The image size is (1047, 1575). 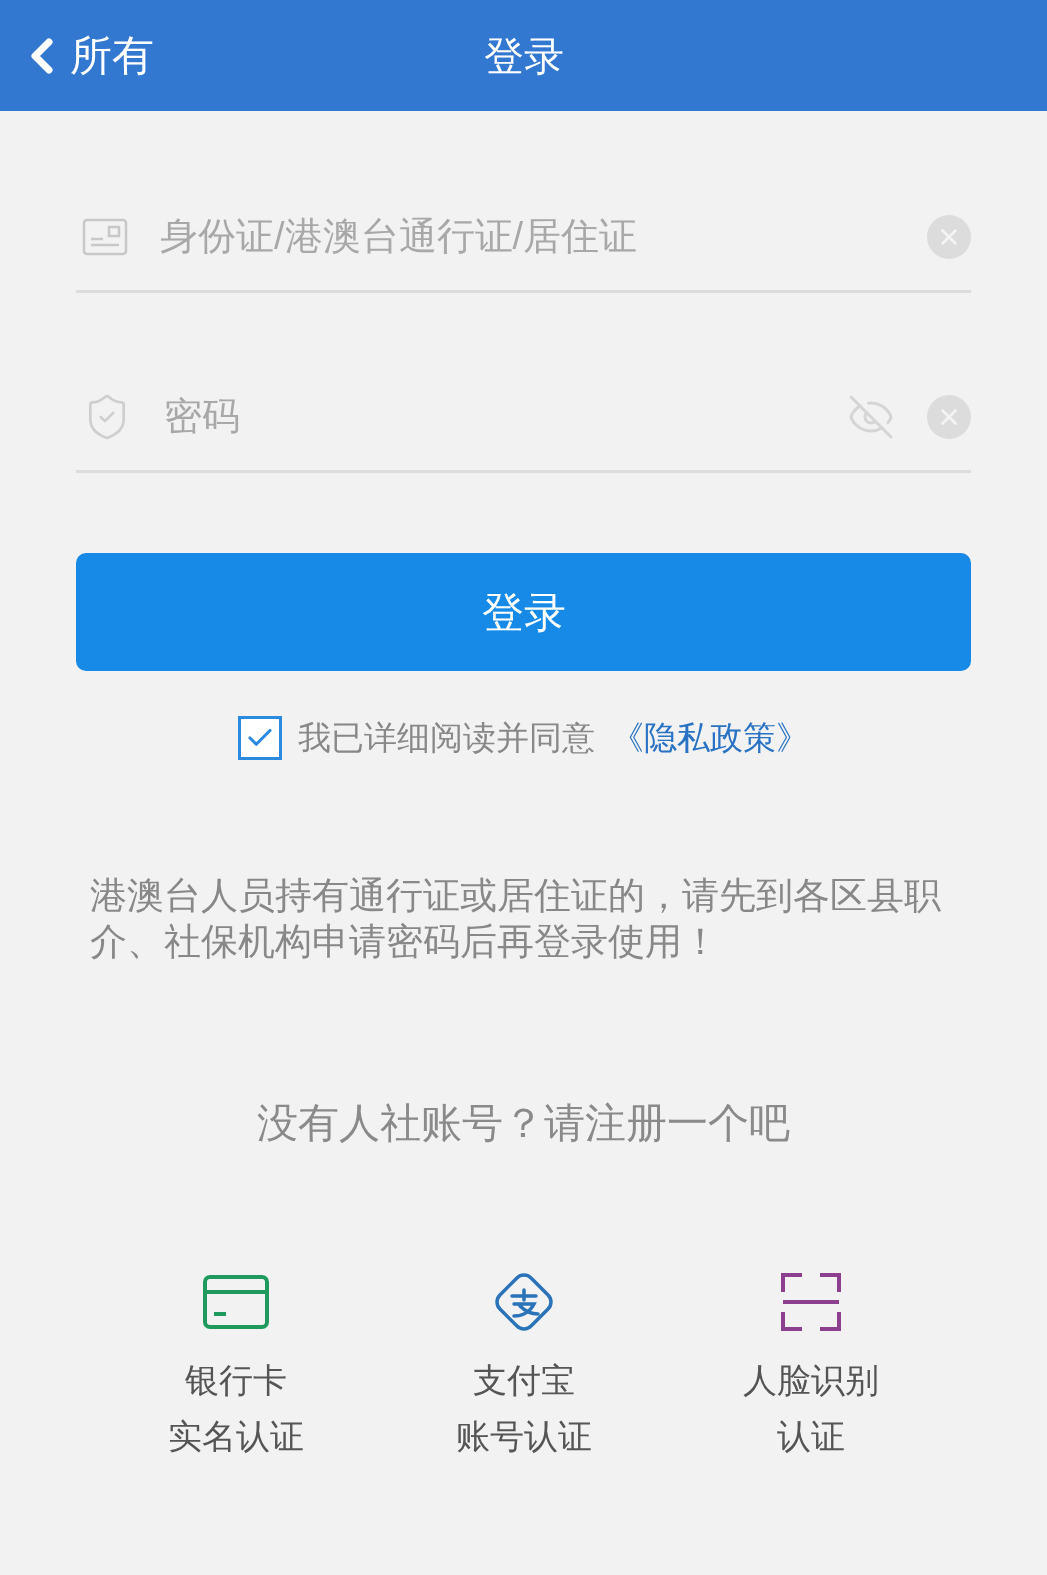 I want to click on option-label: 银行卡, so click(x=236, y=1380).